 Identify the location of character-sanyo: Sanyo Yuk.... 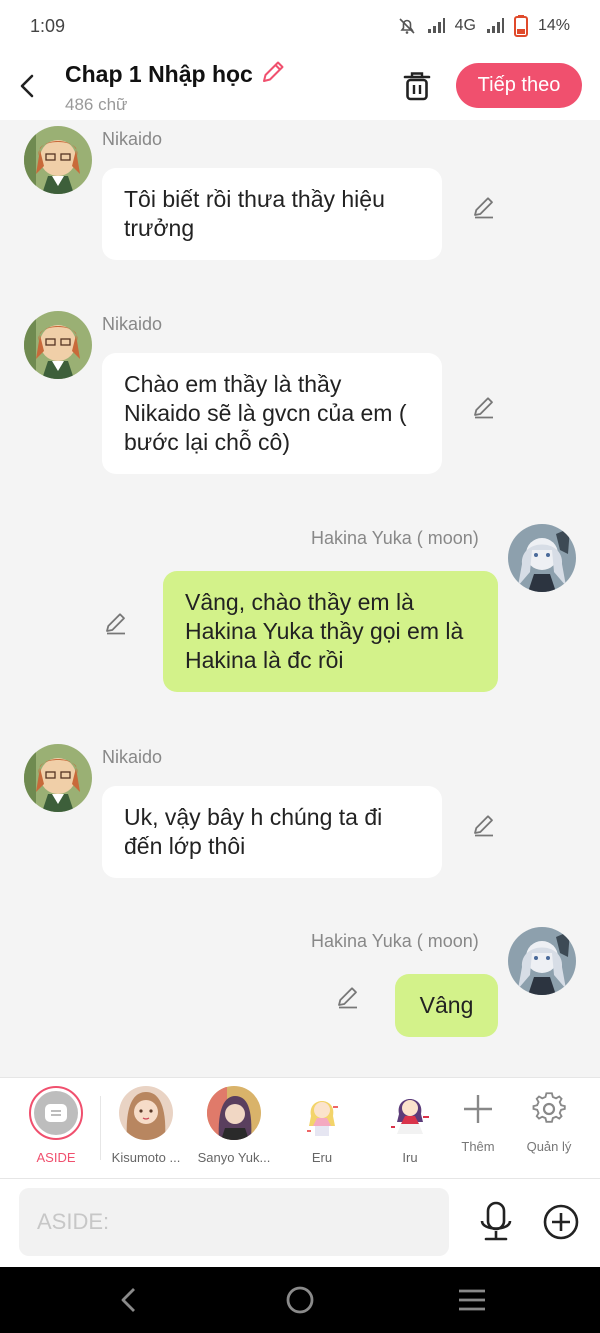
(234, 1125).